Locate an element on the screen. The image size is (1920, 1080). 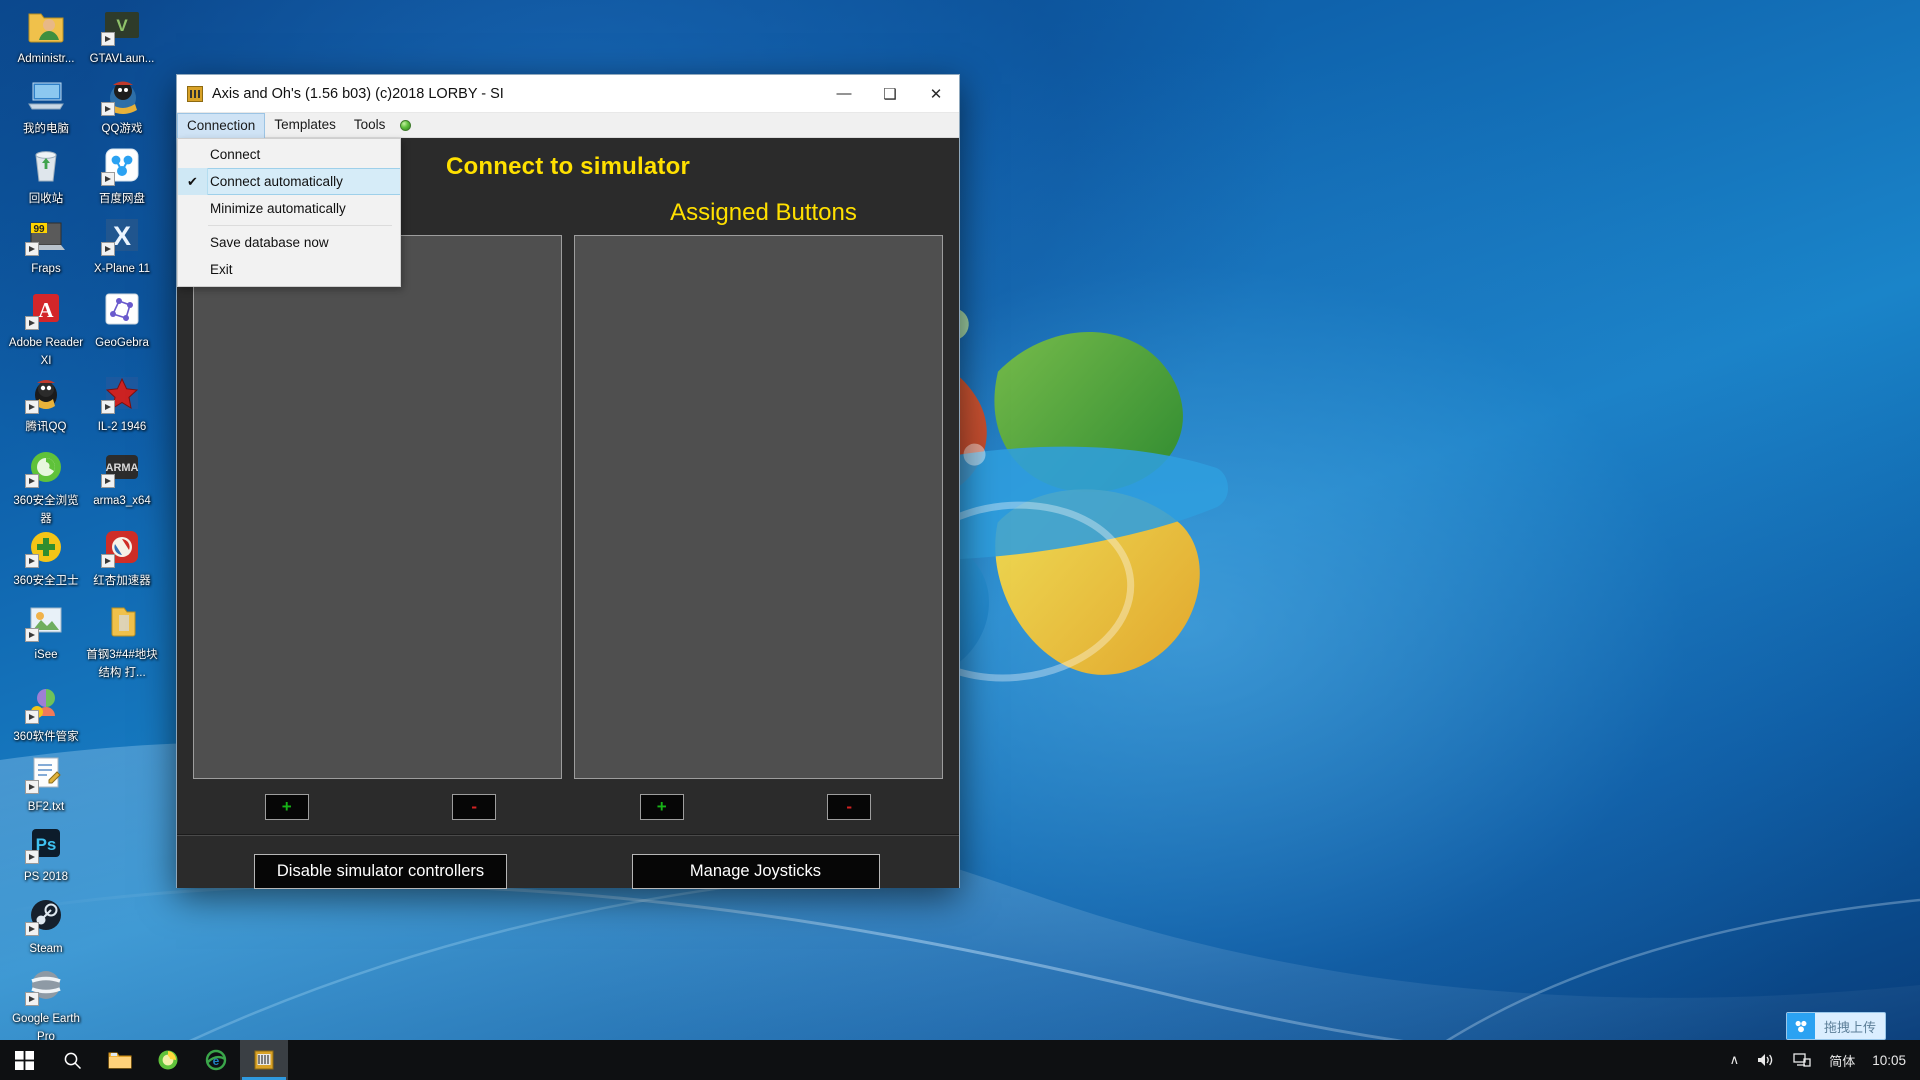
arma3-icon: ARMA is located at coordinates (122, 467).